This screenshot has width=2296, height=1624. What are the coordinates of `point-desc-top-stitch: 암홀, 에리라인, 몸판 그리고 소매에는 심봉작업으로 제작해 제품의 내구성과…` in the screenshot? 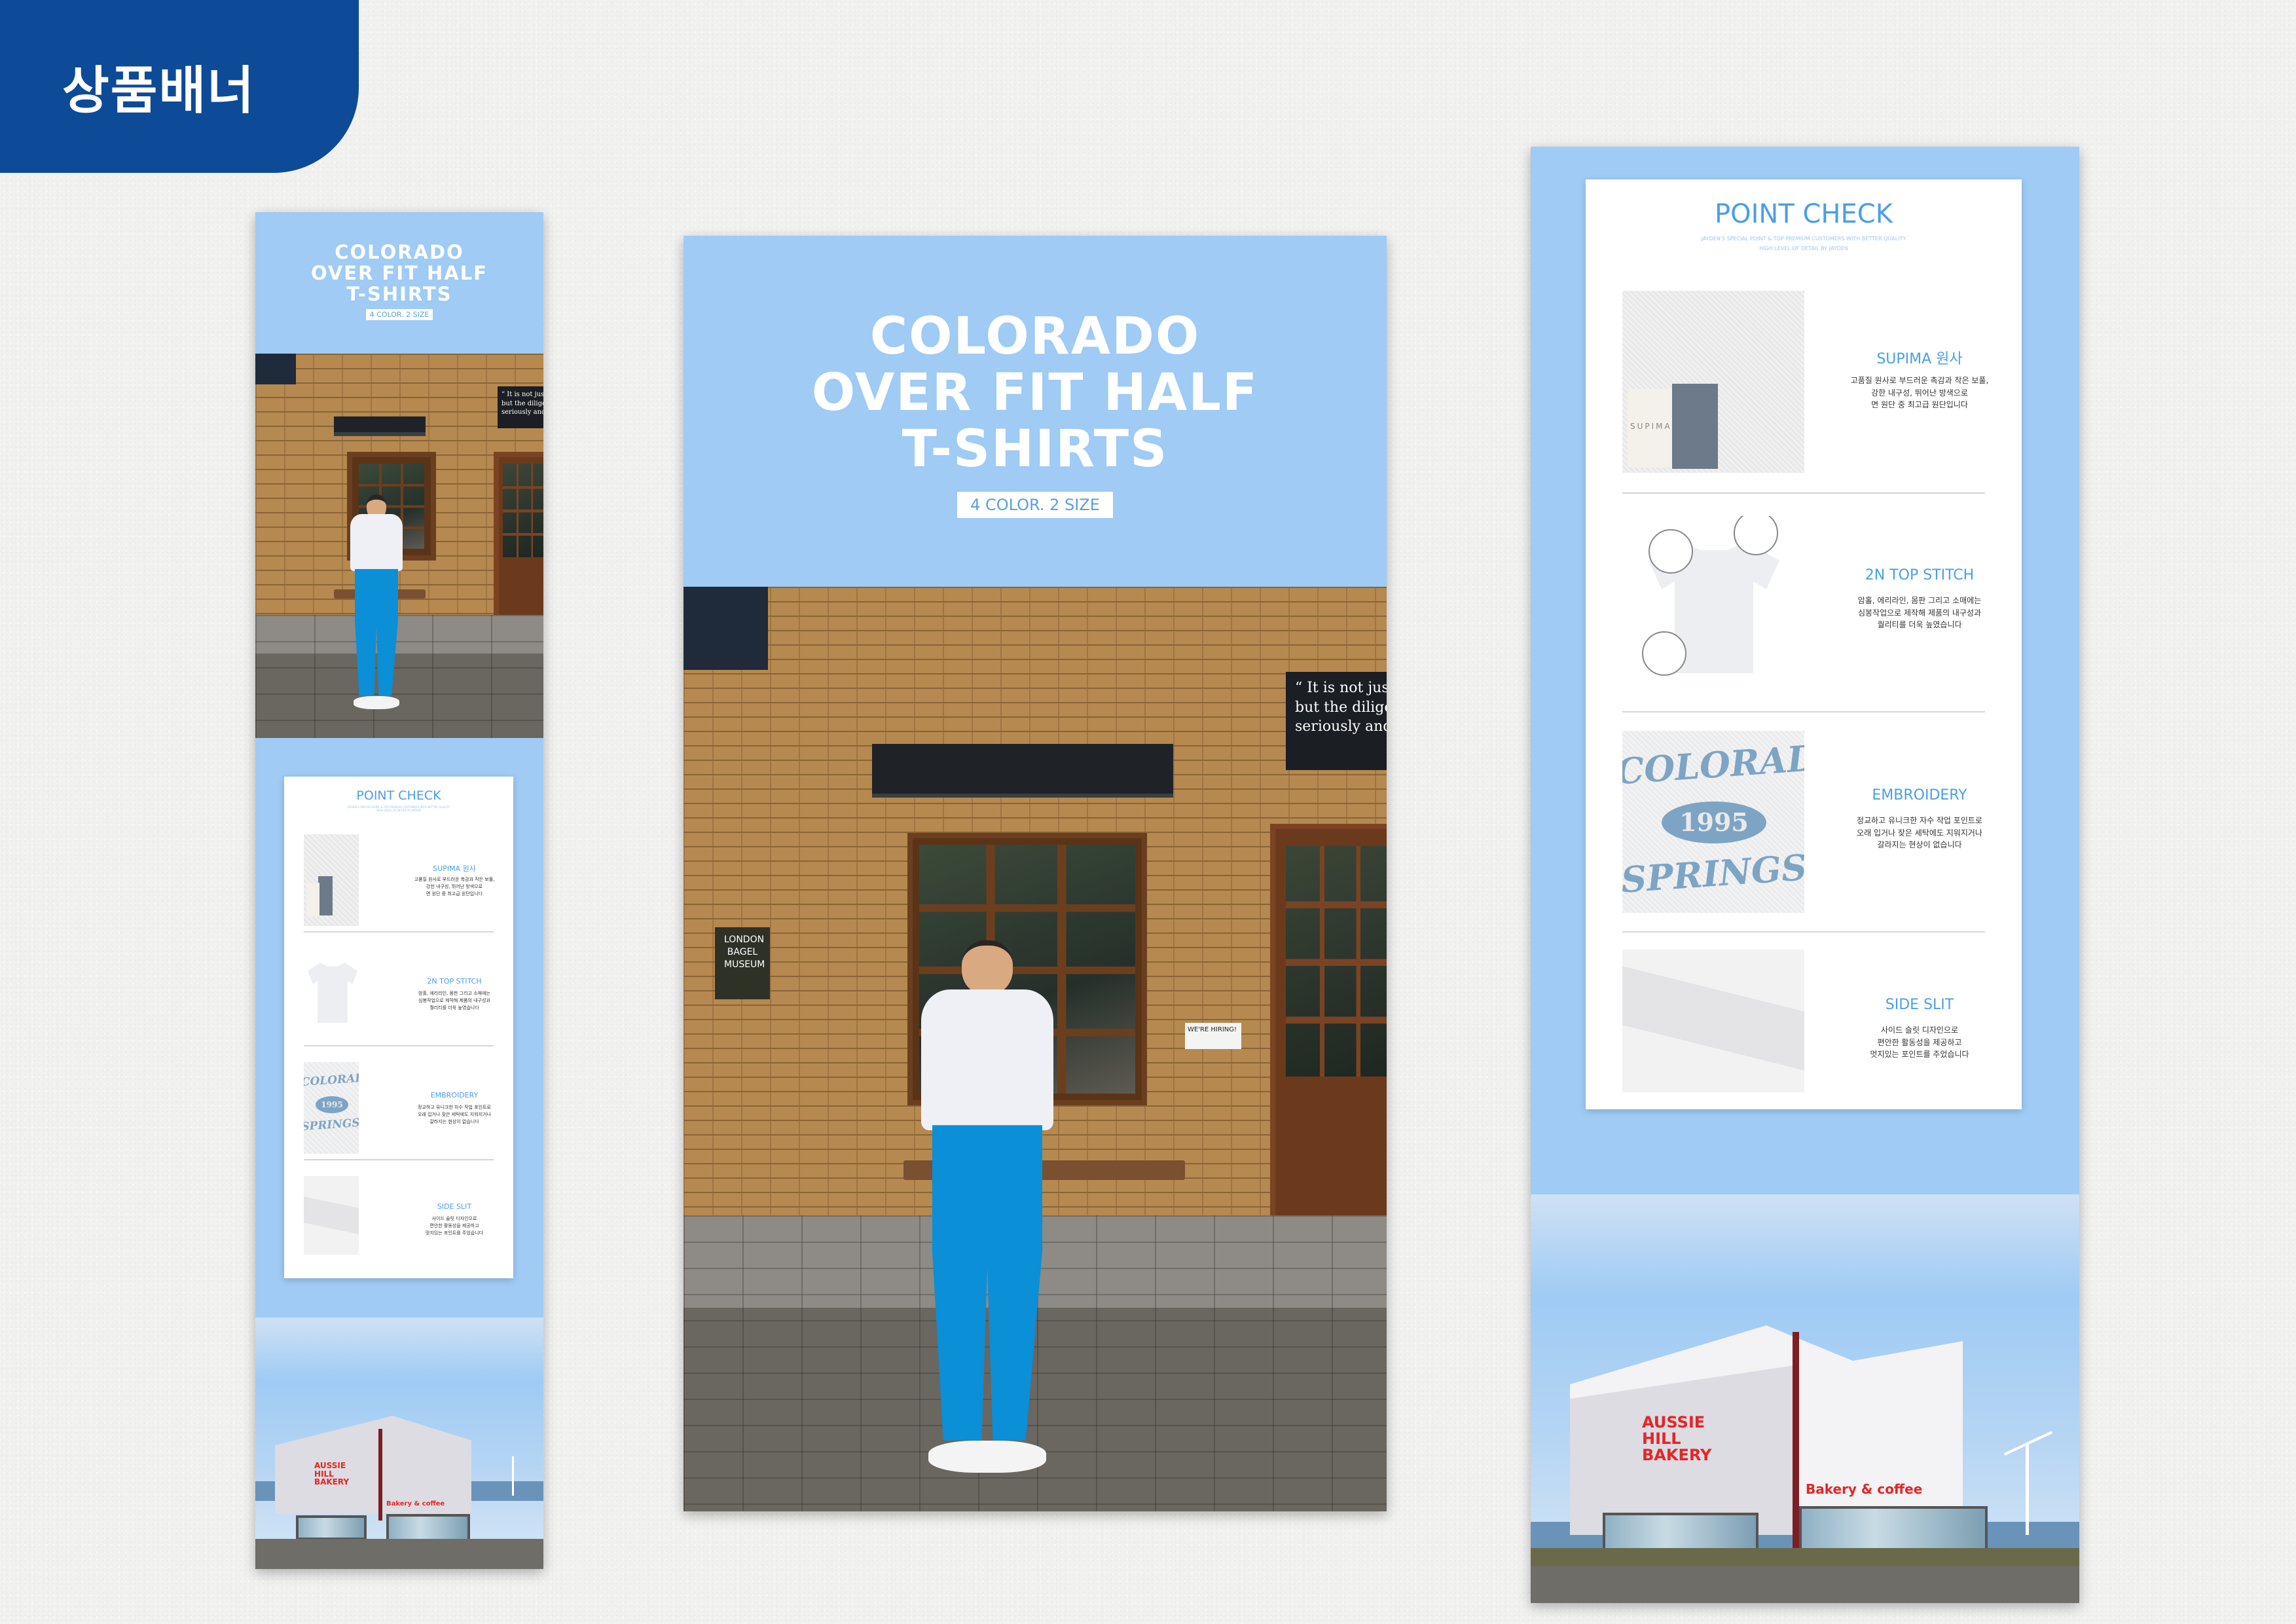 It's located at (1919, 613).